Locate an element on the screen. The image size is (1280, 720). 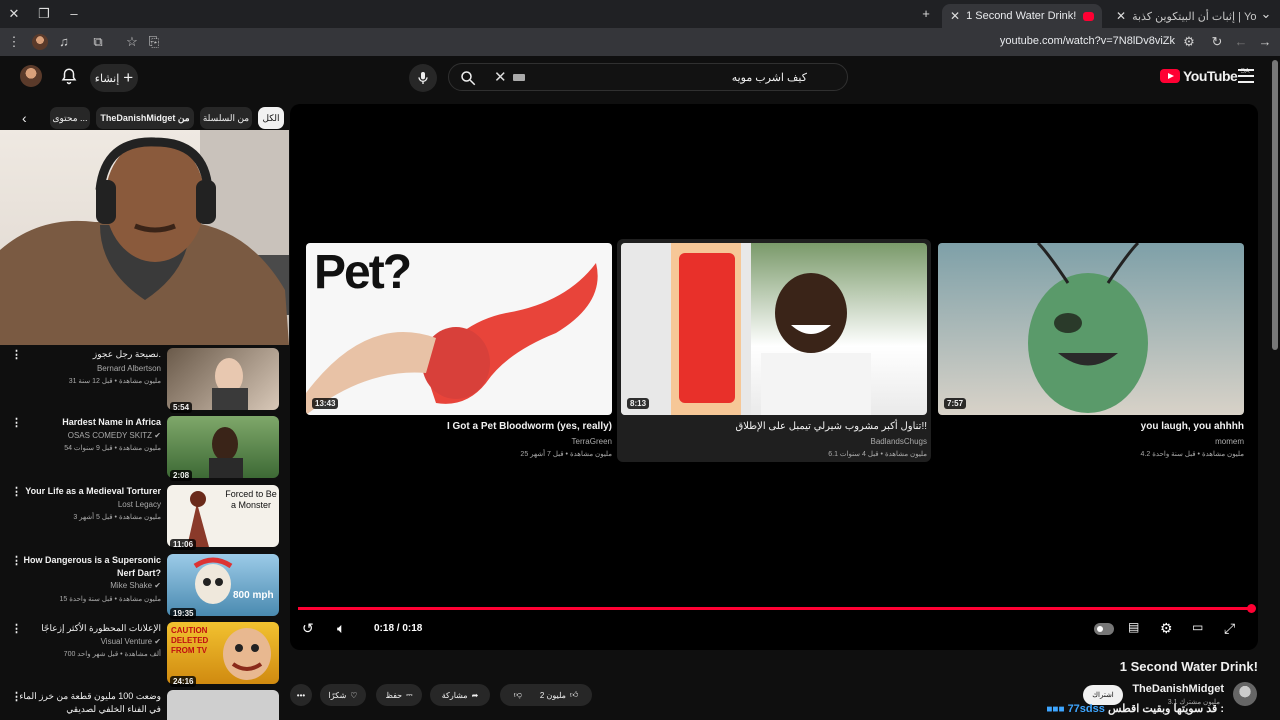
microphone-icon is located at coordinates (423, 78).